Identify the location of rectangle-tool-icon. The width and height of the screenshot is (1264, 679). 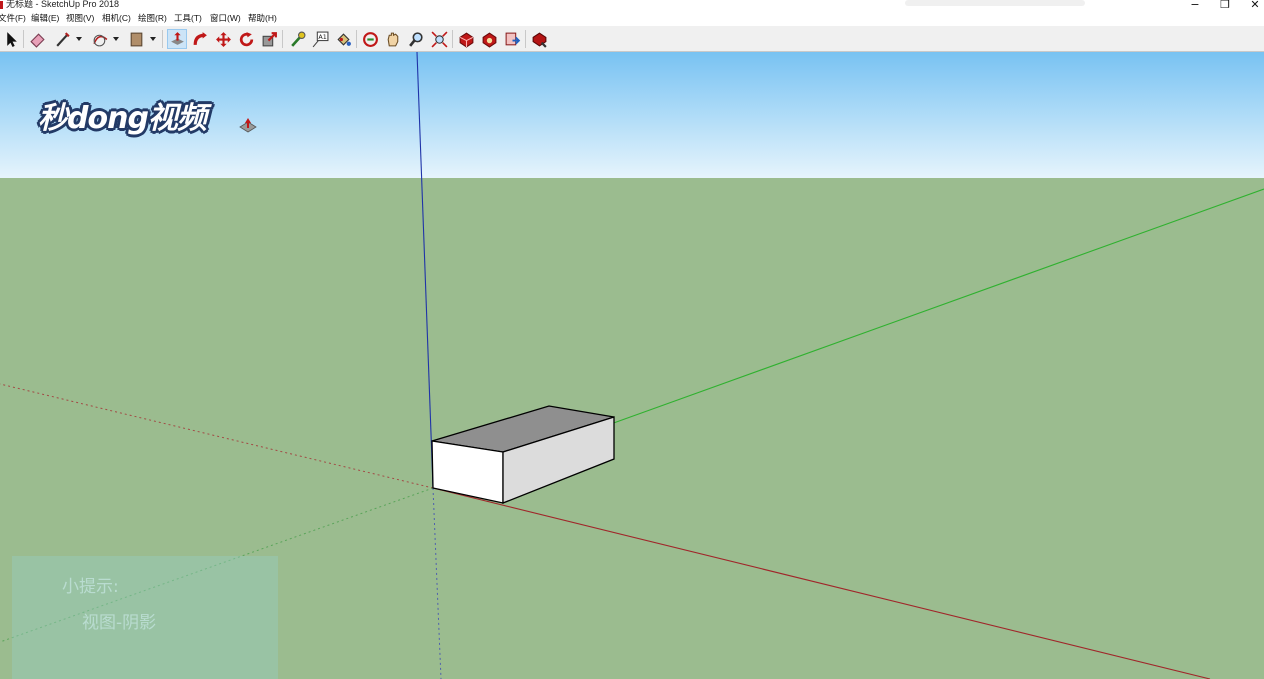
(136, 39).